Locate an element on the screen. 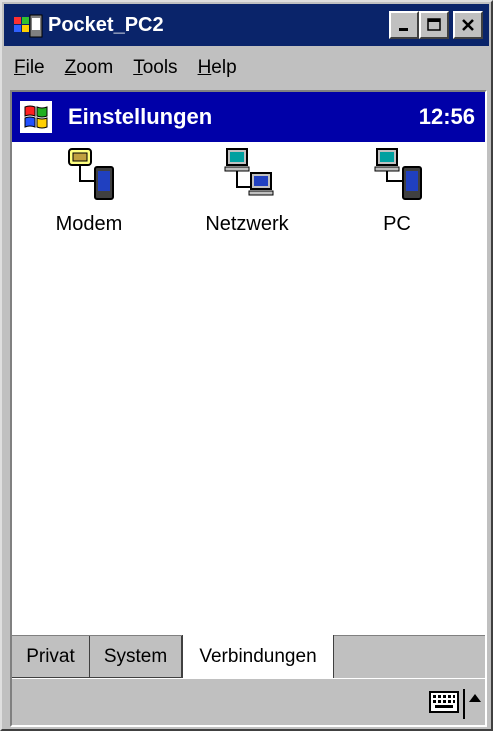  tab-strip: Privat System Verbindungen is located at coordinates (248, 656).